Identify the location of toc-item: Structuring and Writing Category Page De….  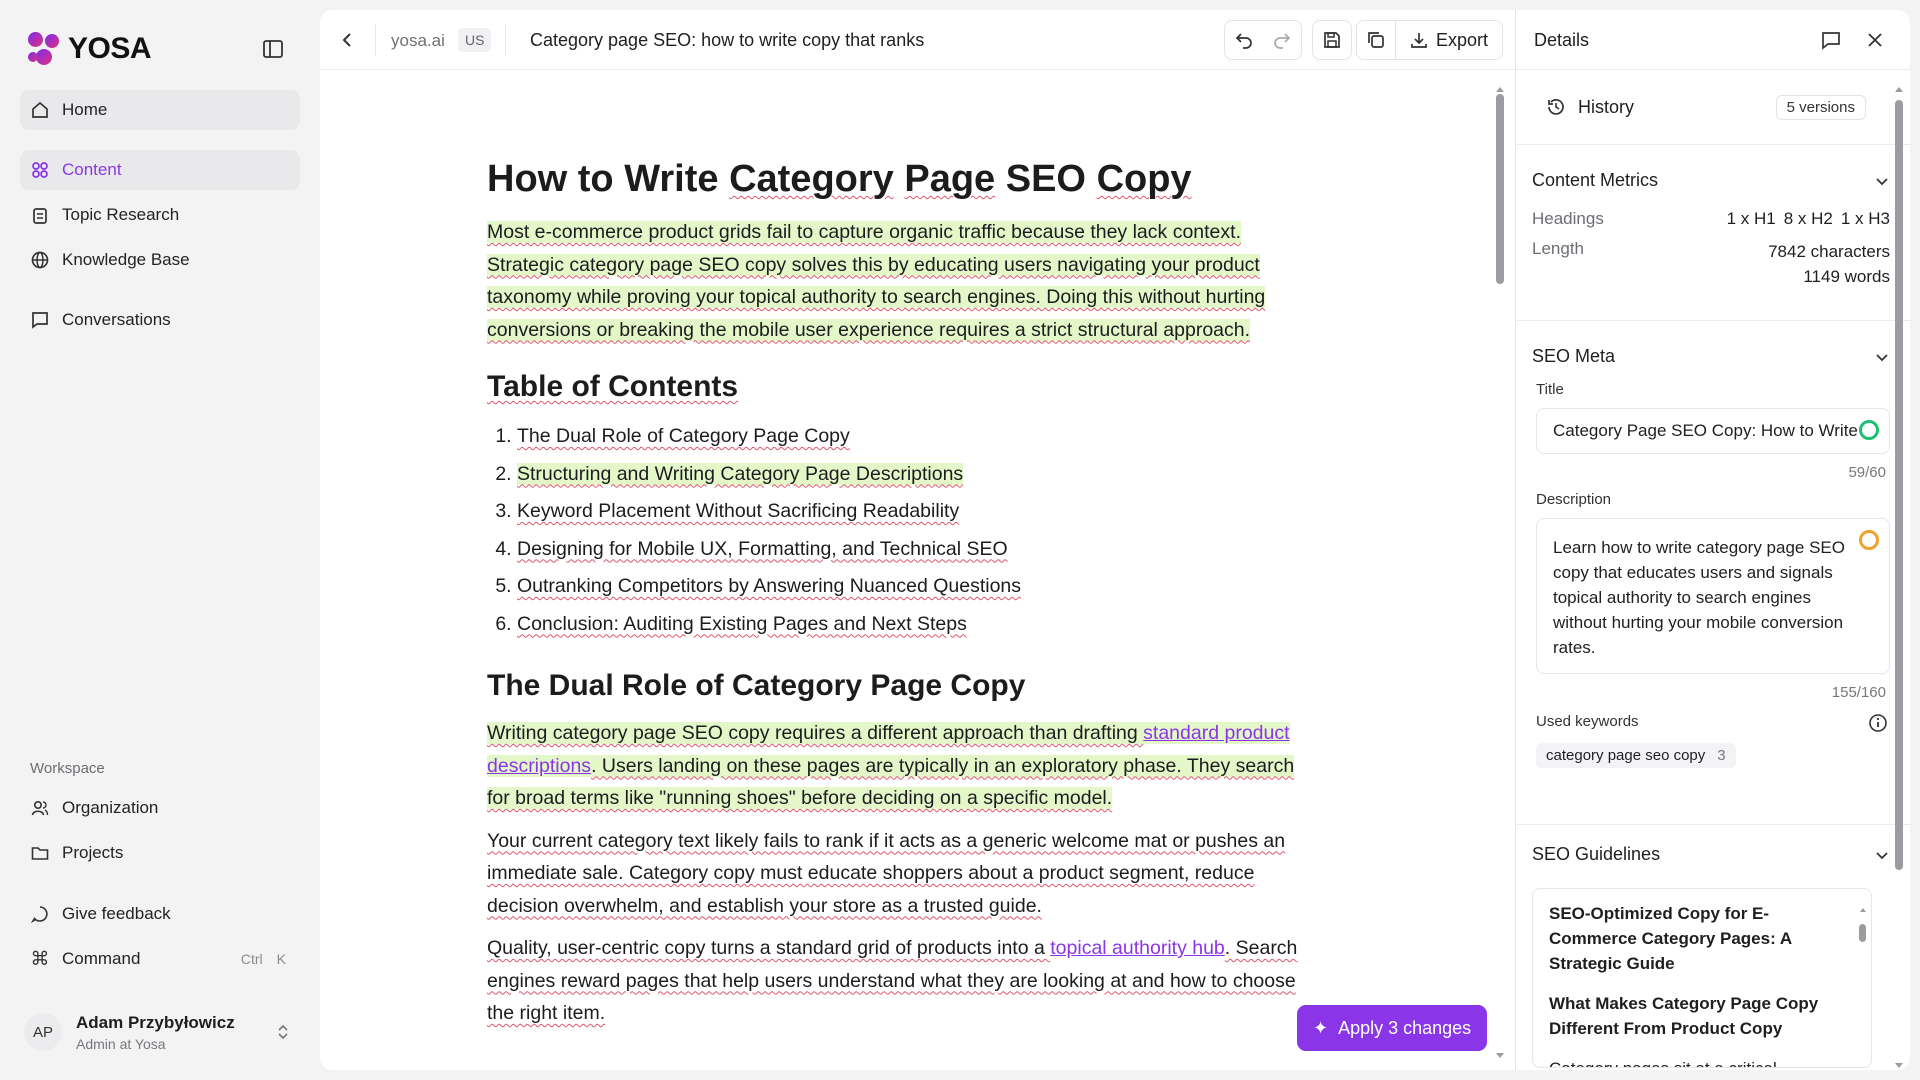
(917, 475).